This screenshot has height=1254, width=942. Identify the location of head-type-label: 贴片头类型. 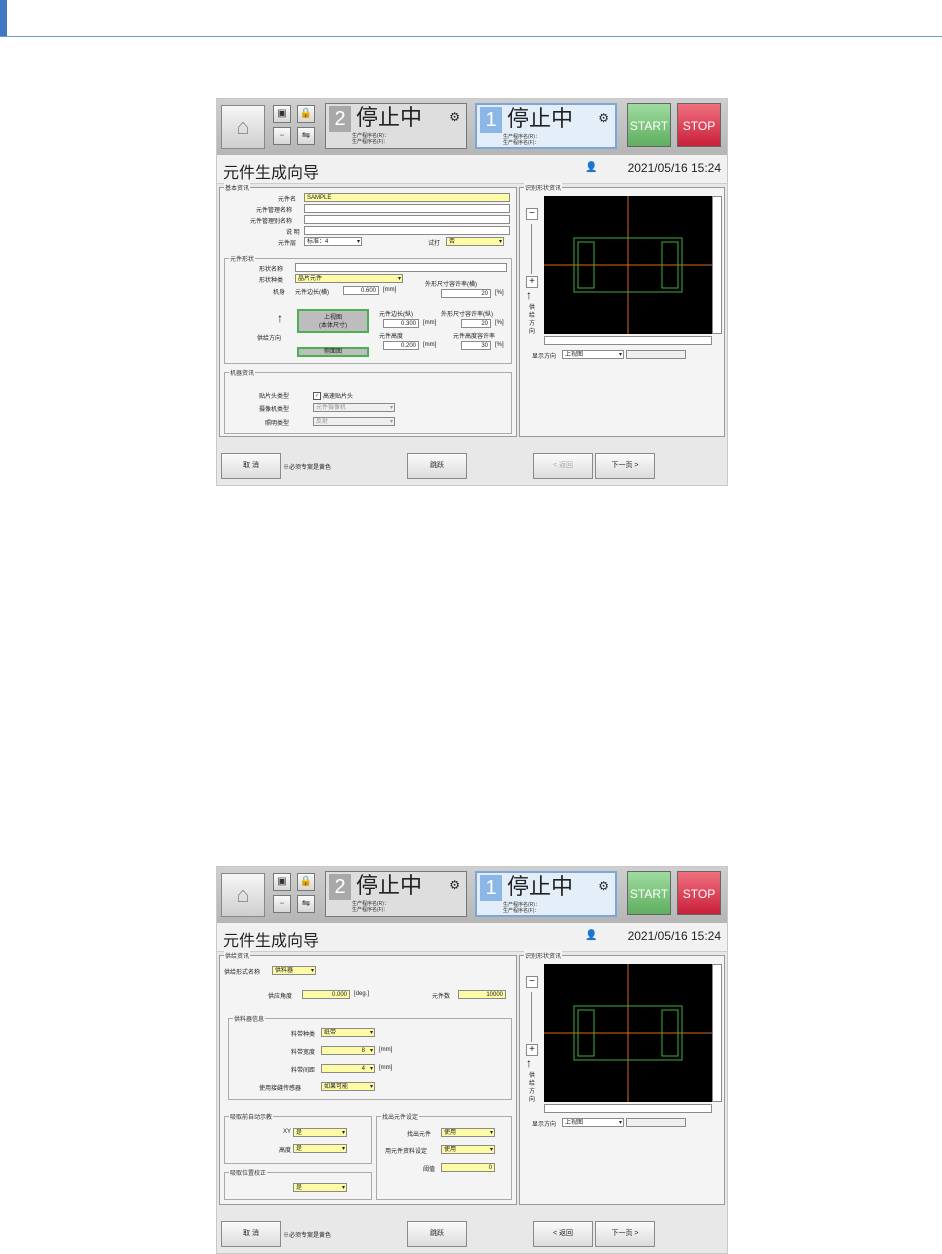
(274, 397).